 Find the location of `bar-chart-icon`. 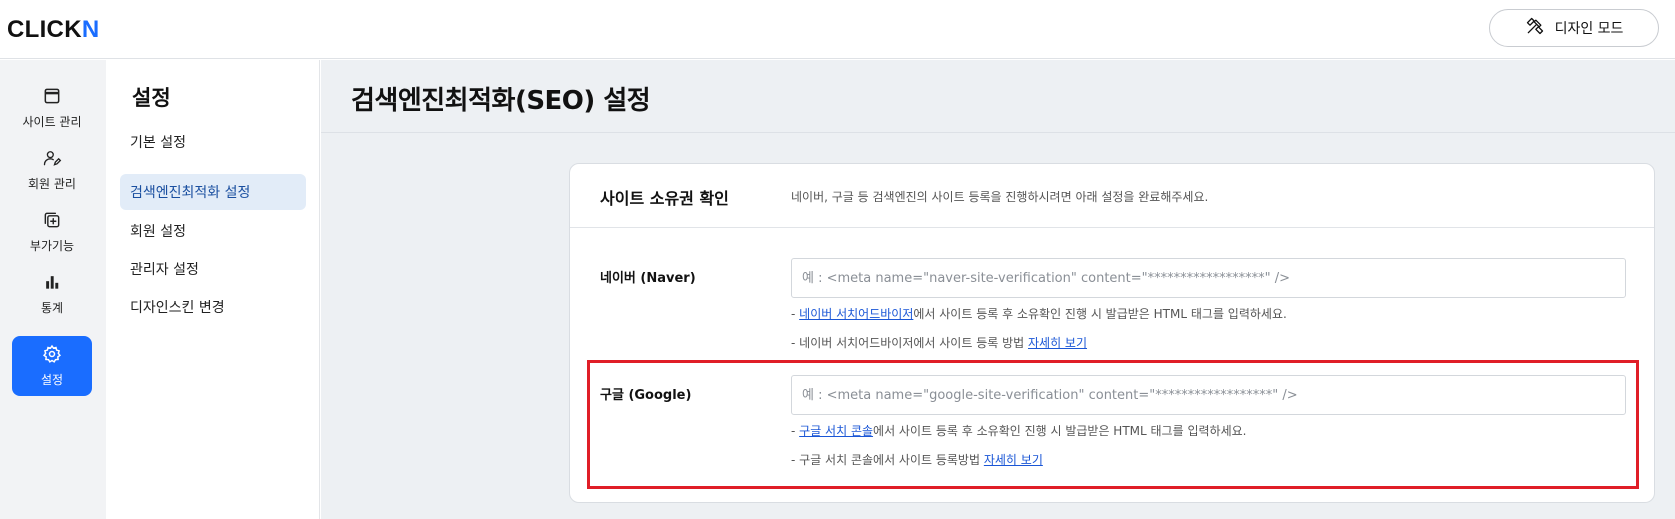

bar-chart-icon is located at coordinates (52, 283).